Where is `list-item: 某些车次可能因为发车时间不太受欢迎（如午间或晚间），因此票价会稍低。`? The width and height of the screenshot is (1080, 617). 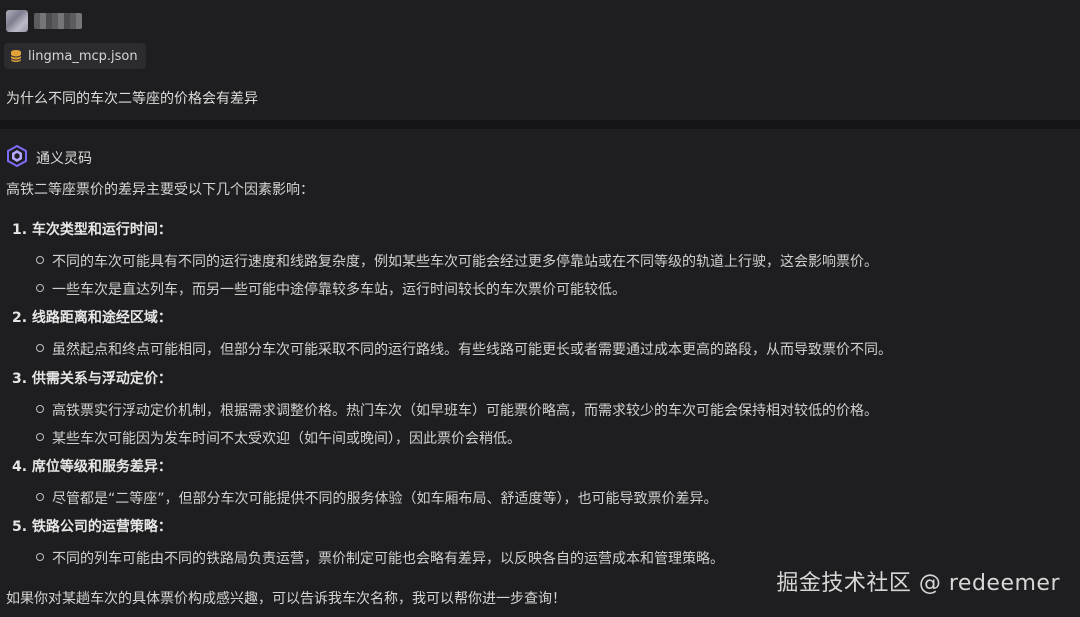
list-item: 某些车次可能因为发车时间不太受欢迎（如午间或晚间），因此票价会稍低。 is located at coordinates (278, 438).